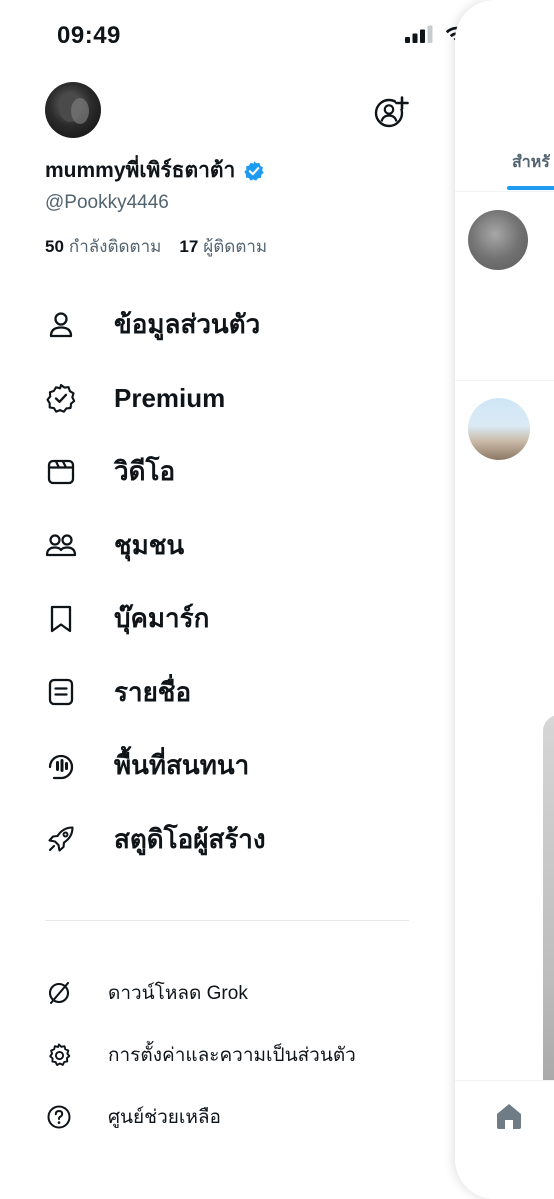 The image size is (554, 1199). I want to click on status-time: 09:49, so click(89, 35).